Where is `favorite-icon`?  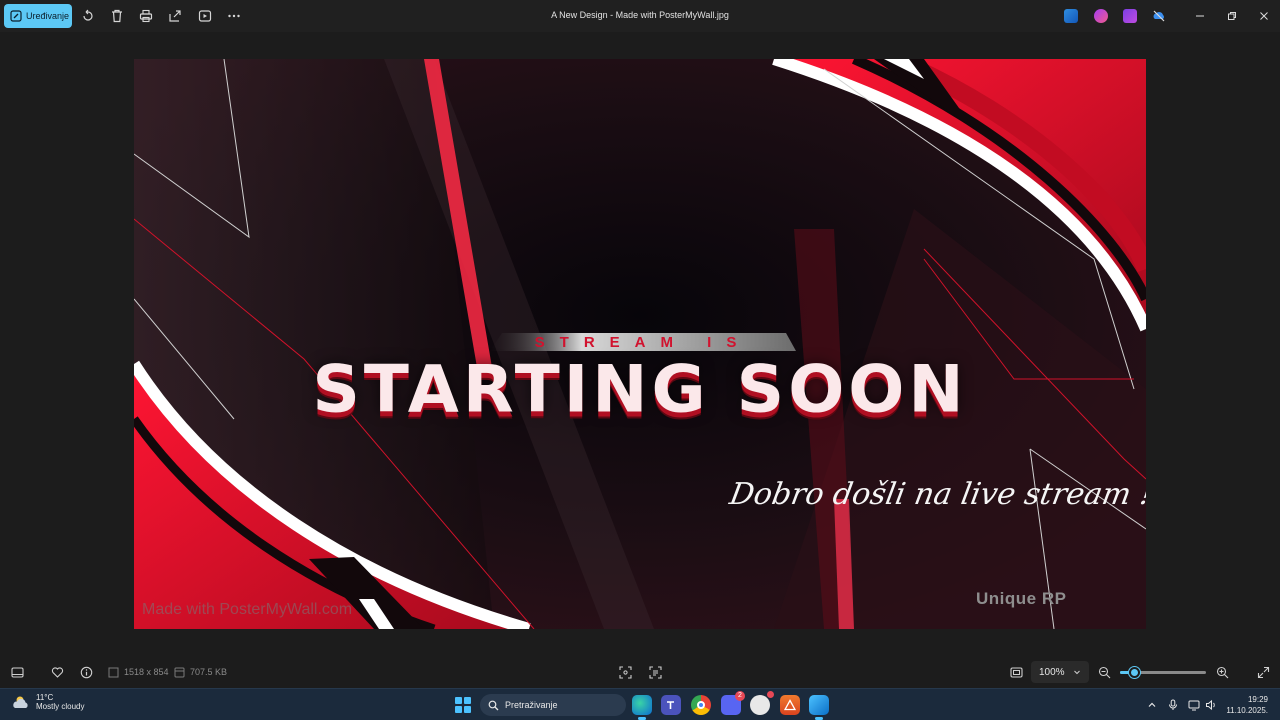 favorite-icon is located at coordinates (57, 672).